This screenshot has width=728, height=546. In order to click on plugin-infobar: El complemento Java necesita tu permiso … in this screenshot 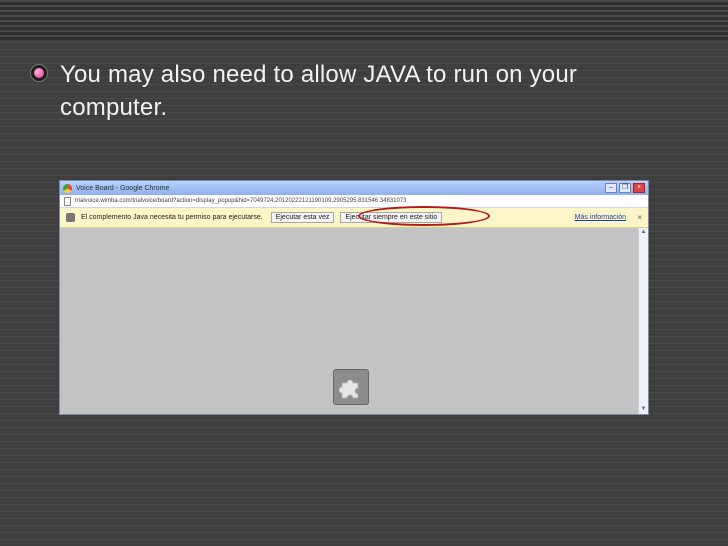, I will do `click(354, 217)`.